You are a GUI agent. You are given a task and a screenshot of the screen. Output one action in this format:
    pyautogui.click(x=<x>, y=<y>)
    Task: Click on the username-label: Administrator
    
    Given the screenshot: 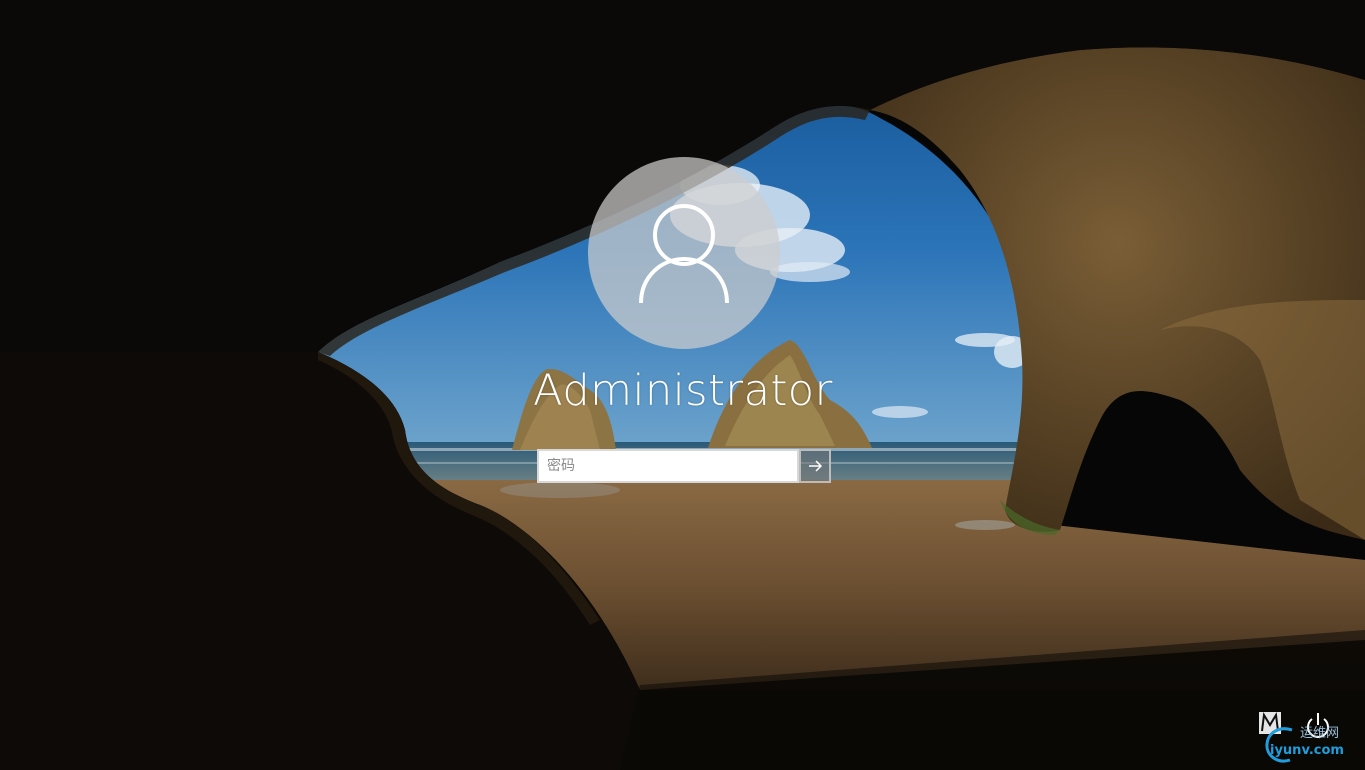 What is the action you would take?
    pyautogui.click(x=683, y=391)
    